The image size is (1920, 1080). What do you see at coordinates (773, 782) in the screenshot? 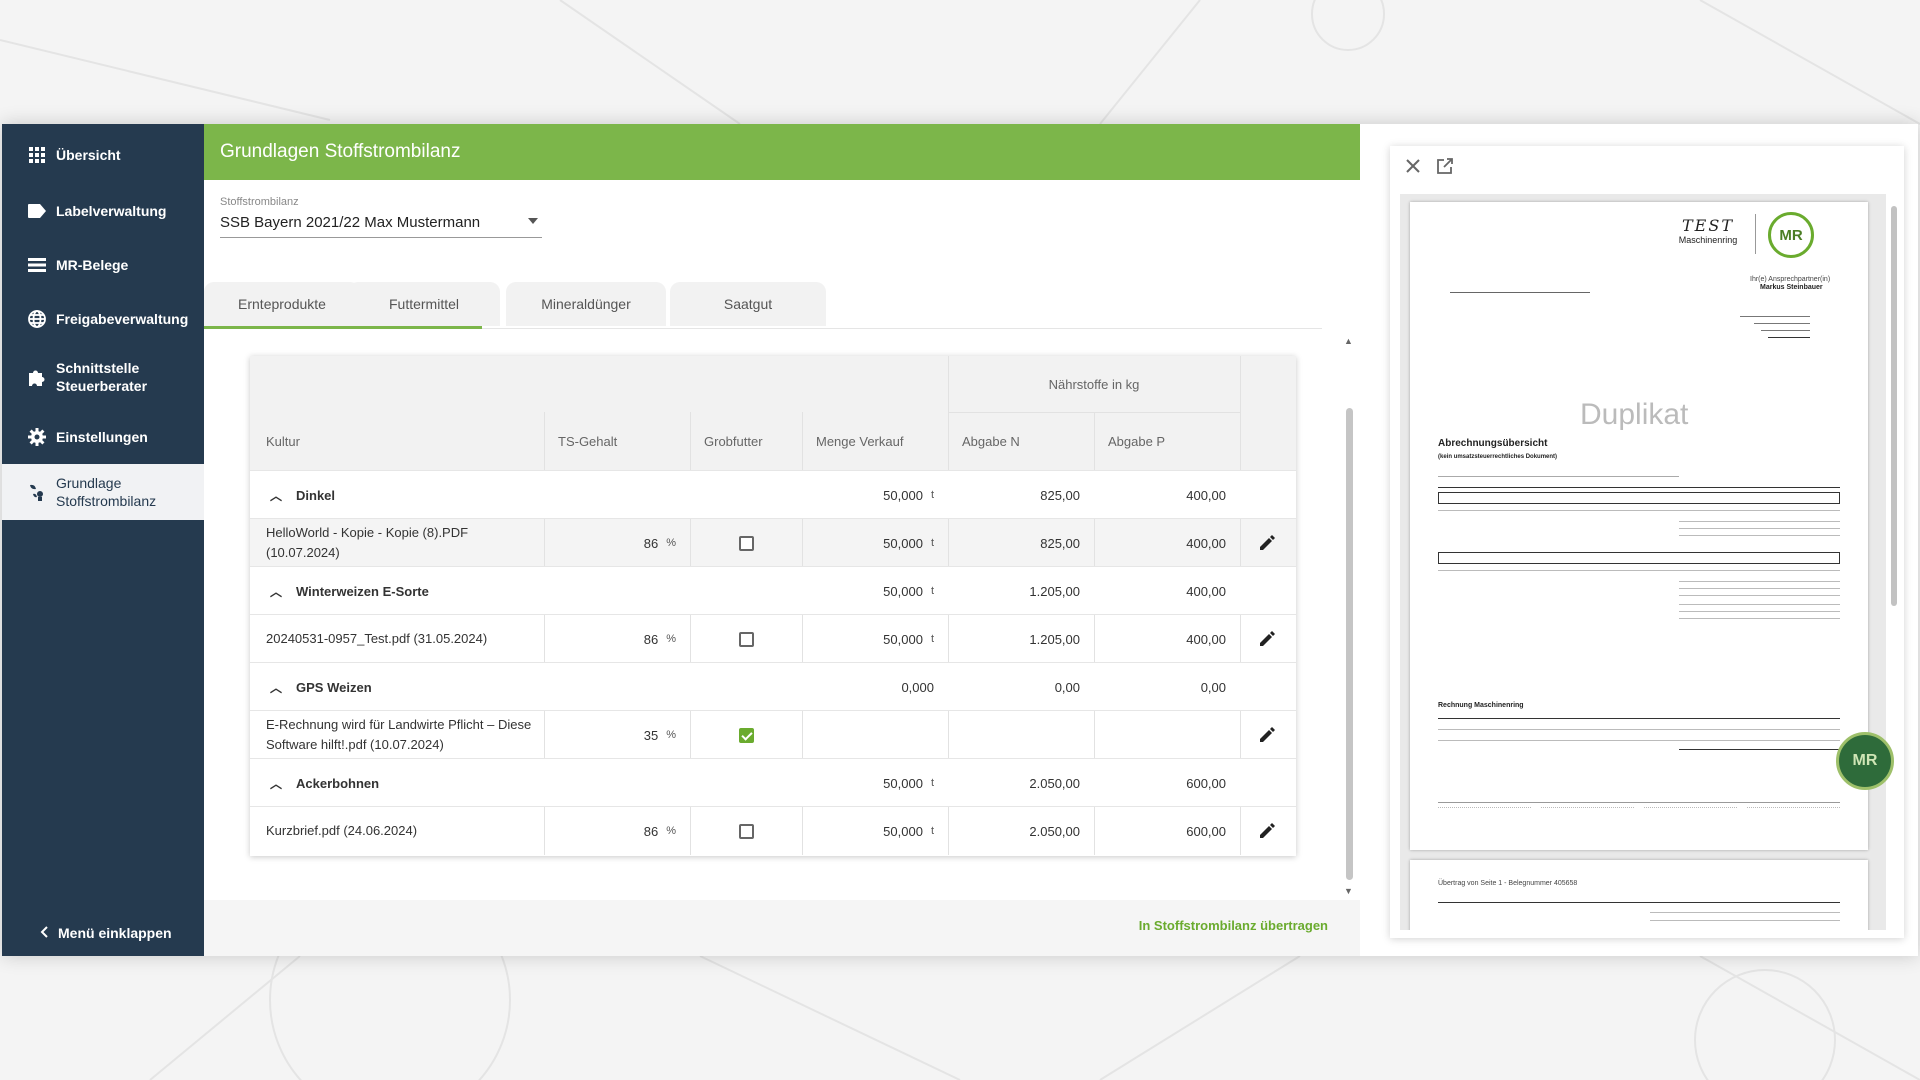
I see `table-row-group: ︿ Ackerbohnen 50,000 t 2.050,00 600,00` at bounding box center [773, 782].